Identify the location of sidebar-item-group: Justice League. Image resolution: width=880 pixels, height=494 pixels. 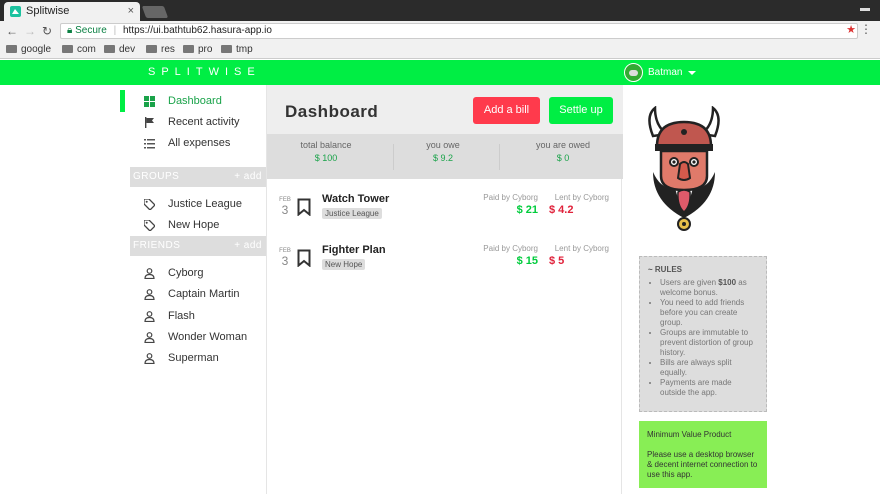
(193, 204).